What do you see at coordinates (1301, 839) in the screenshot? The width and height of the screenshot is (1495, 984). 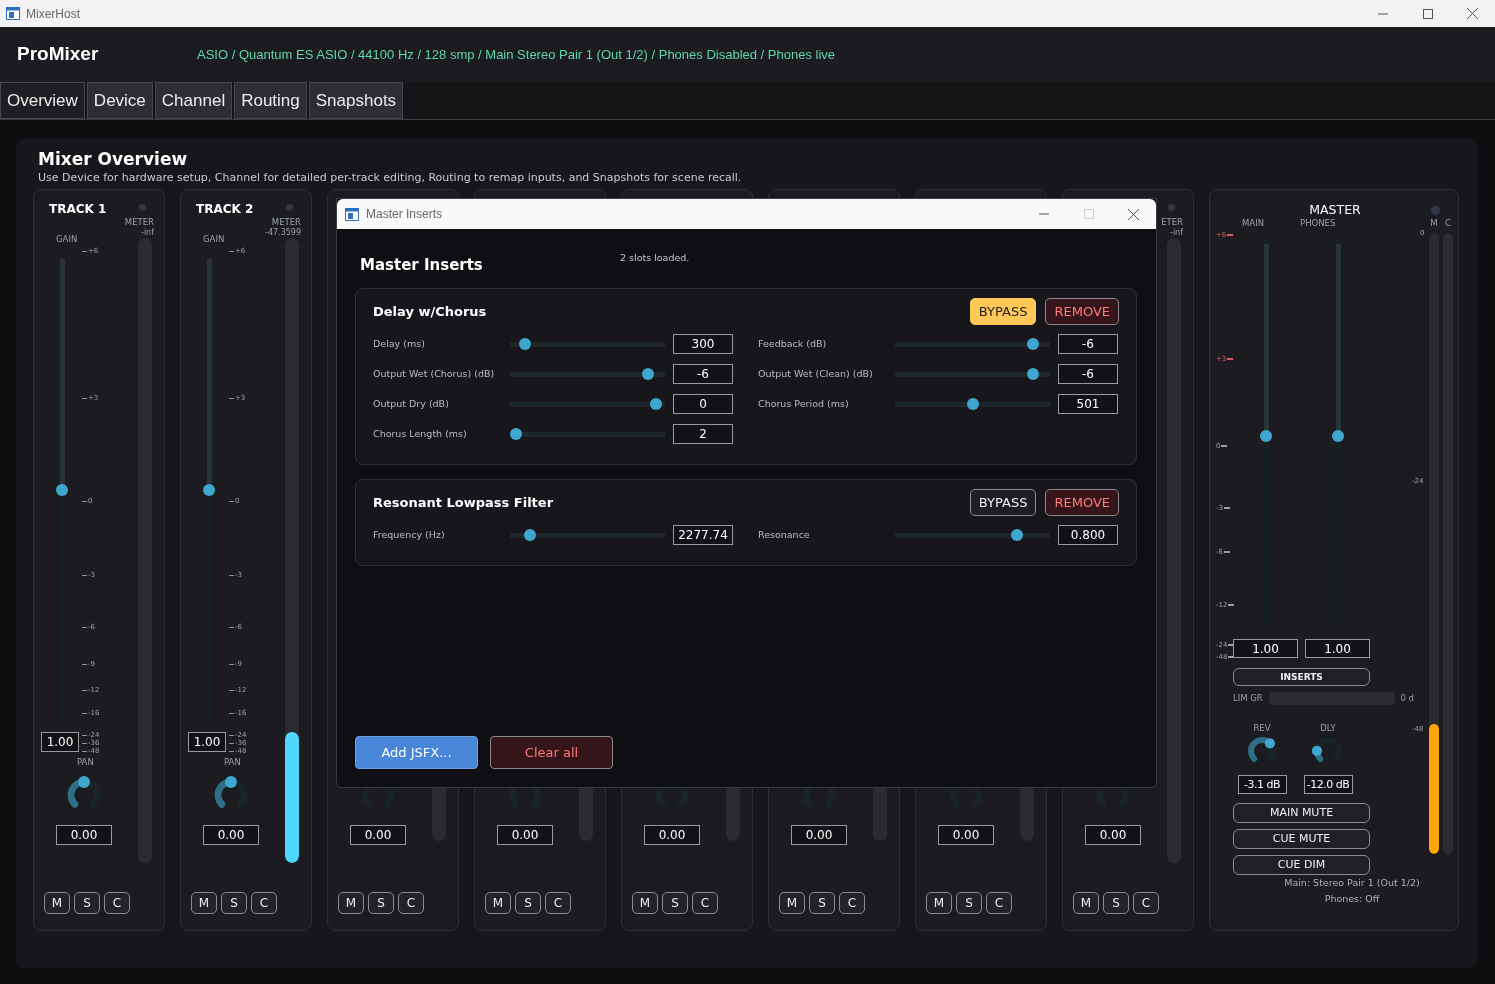 I see `master-button: CUE MUTE` at bounding box center [1301, 839].